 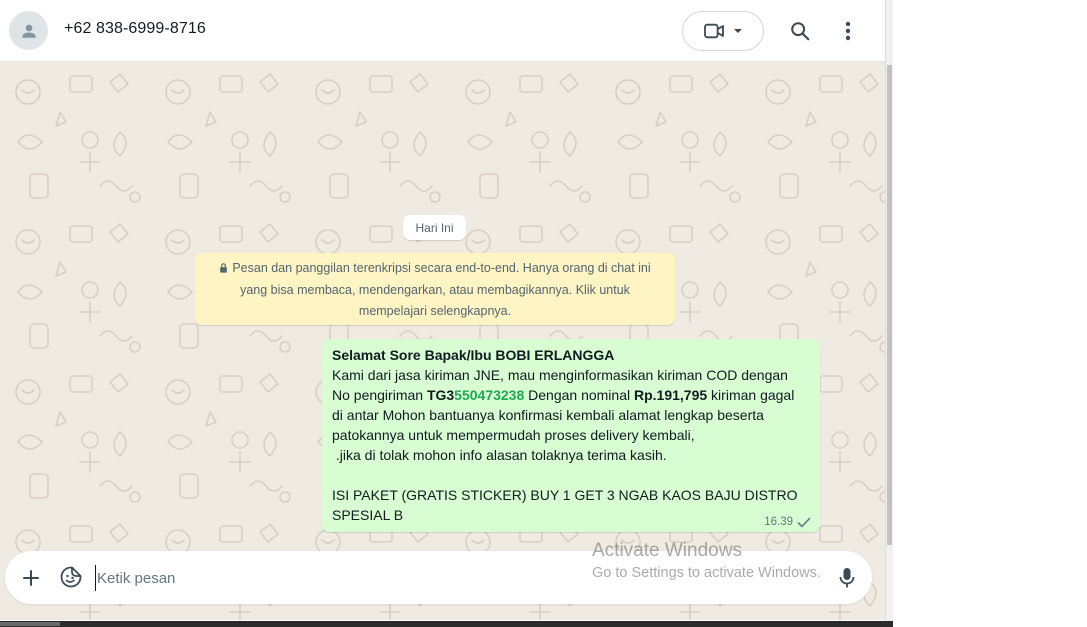 I want to click on voice-message-button, so click(x=847, y=578).